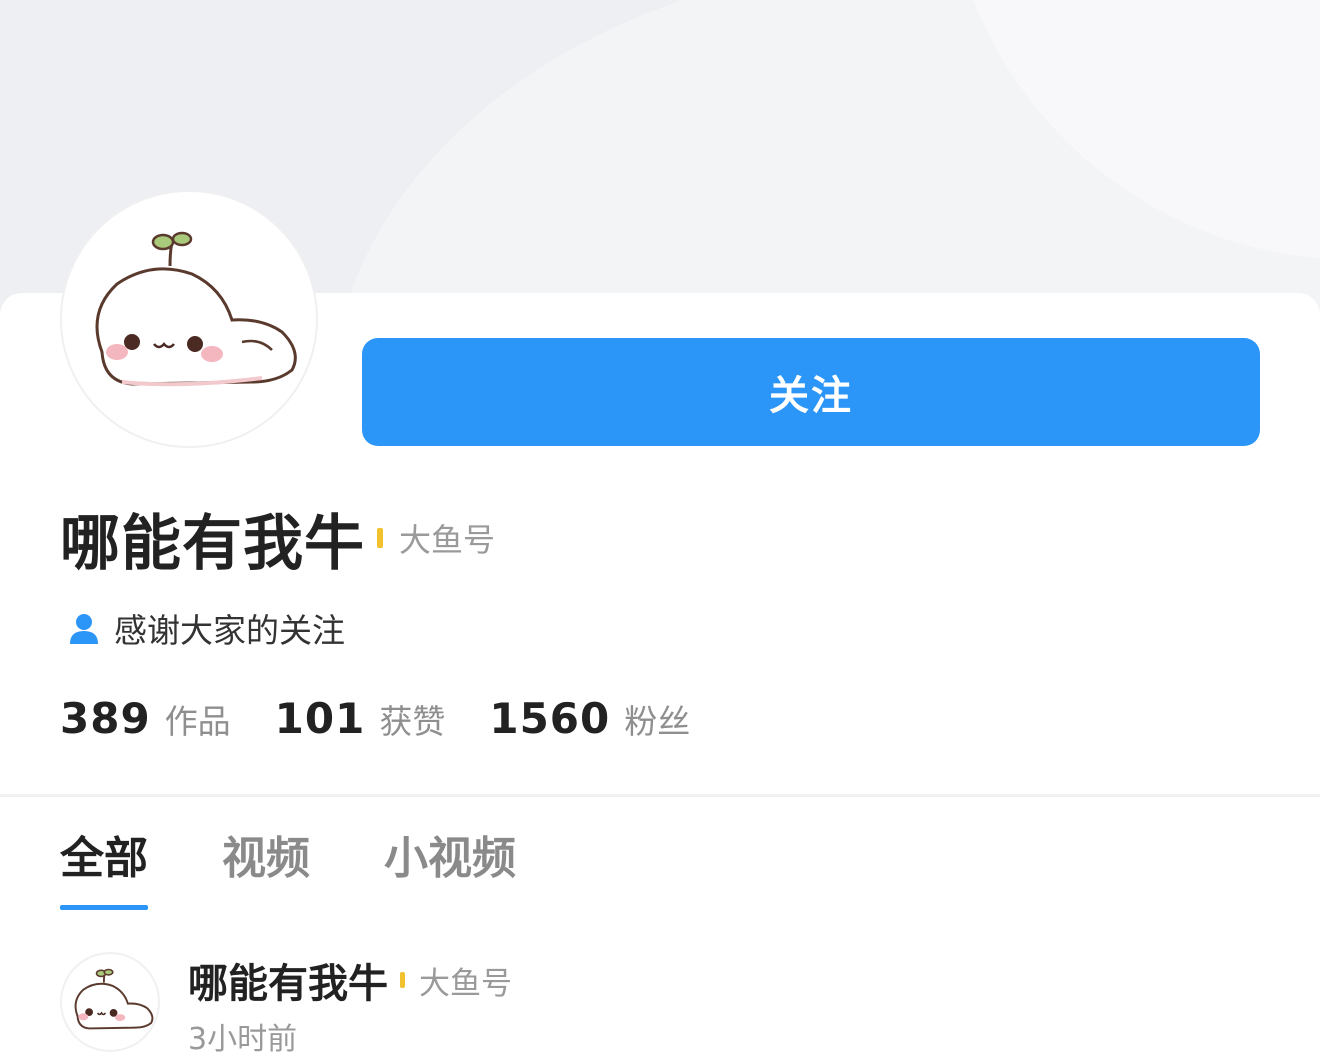 This screenshot has height=1063, width=1320. I want to click on post-author-avatar, so click(110, 1002).